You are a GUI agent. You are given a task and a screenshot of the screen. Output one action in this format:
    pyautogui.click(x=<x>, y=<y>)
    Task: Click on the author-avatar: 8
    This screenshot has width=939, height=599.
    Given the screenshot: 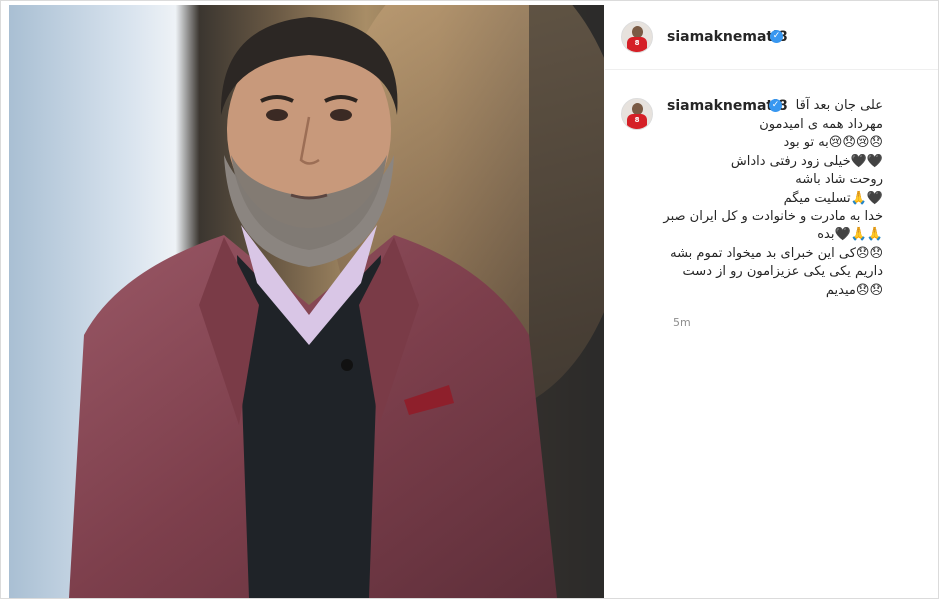 What is the action you would take?
    pyautogui.click(x=637, y=37)
    